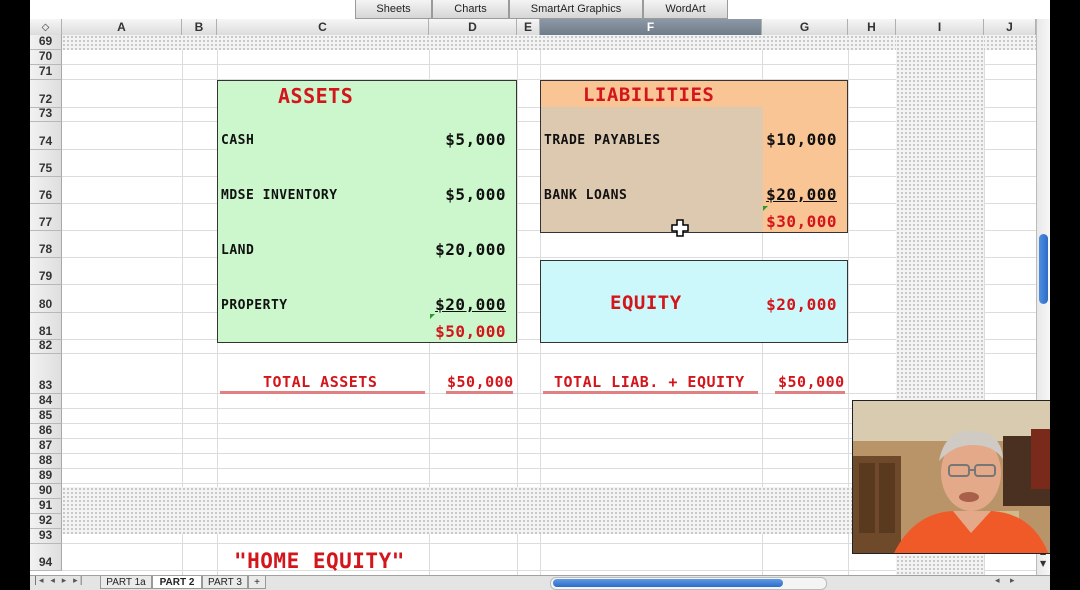 This screenshot has height=590, width=1080. I want to click on cross-cursor-icon, so click(680, 228).